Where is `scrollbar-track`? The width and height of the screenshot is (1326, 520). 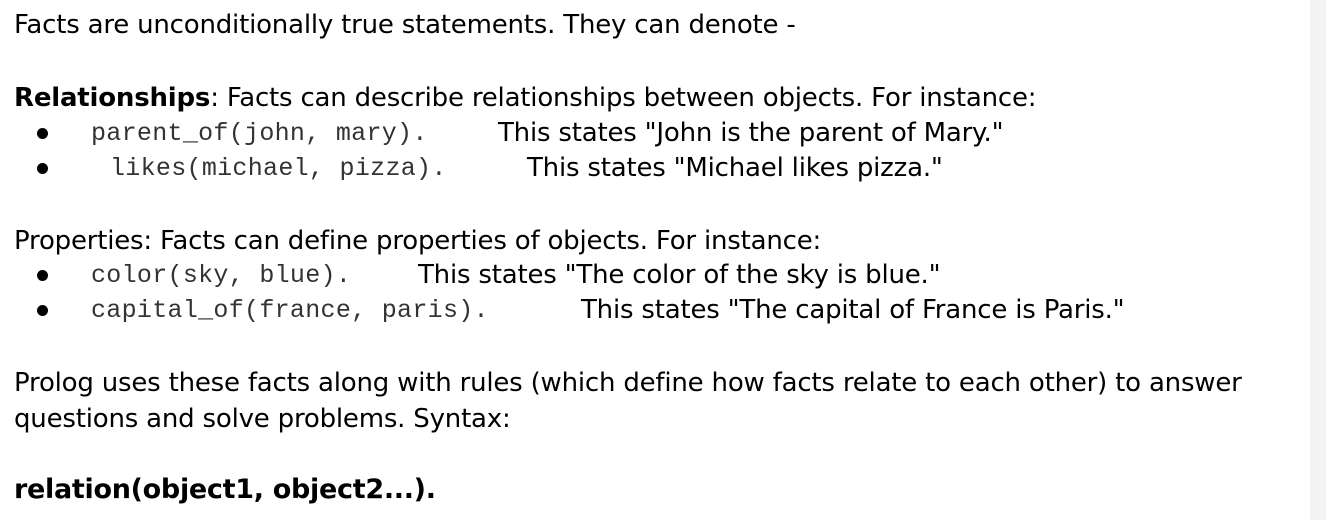
scrollbar-track is located at coordinates (1318, 260).